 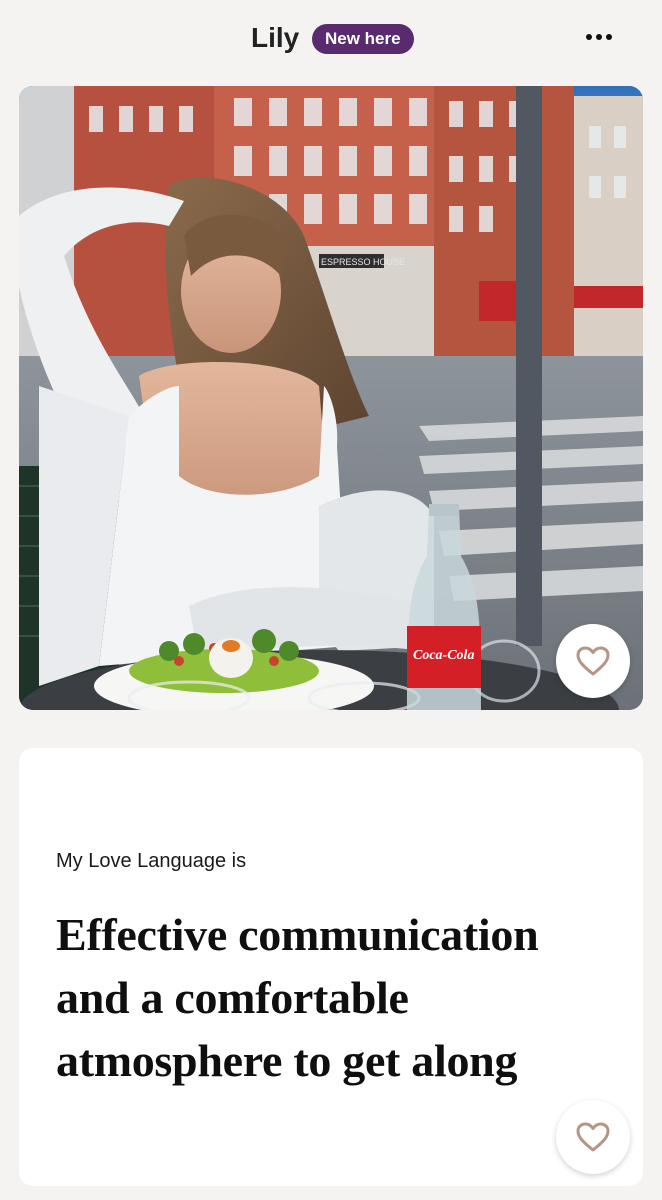 What do you see at coordinates (443, 655) in the screenshot?
I see `coca-cola-label: Coca-Cola` at bounding box center [443, 655].